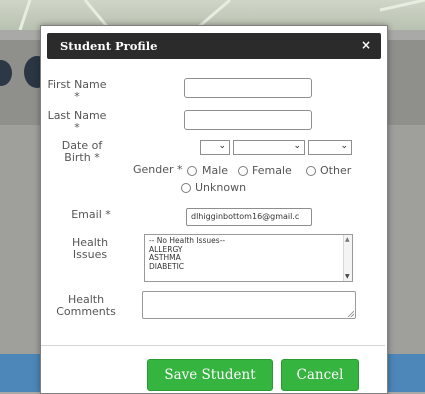 Image resolution: width=425 pixels, height=394 pixels. Describe the element at coordinates (221, 187) in the screenshot. I see `gender-option-unknown: Unknown` at that location.